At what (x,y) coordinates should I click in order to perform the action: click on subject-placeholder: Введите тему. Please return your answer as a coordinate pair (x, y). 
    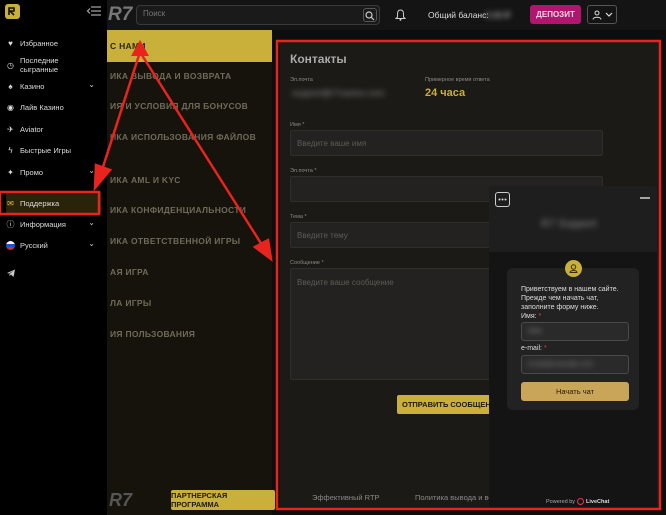
    Looking at the image, I should click on (322, 235).